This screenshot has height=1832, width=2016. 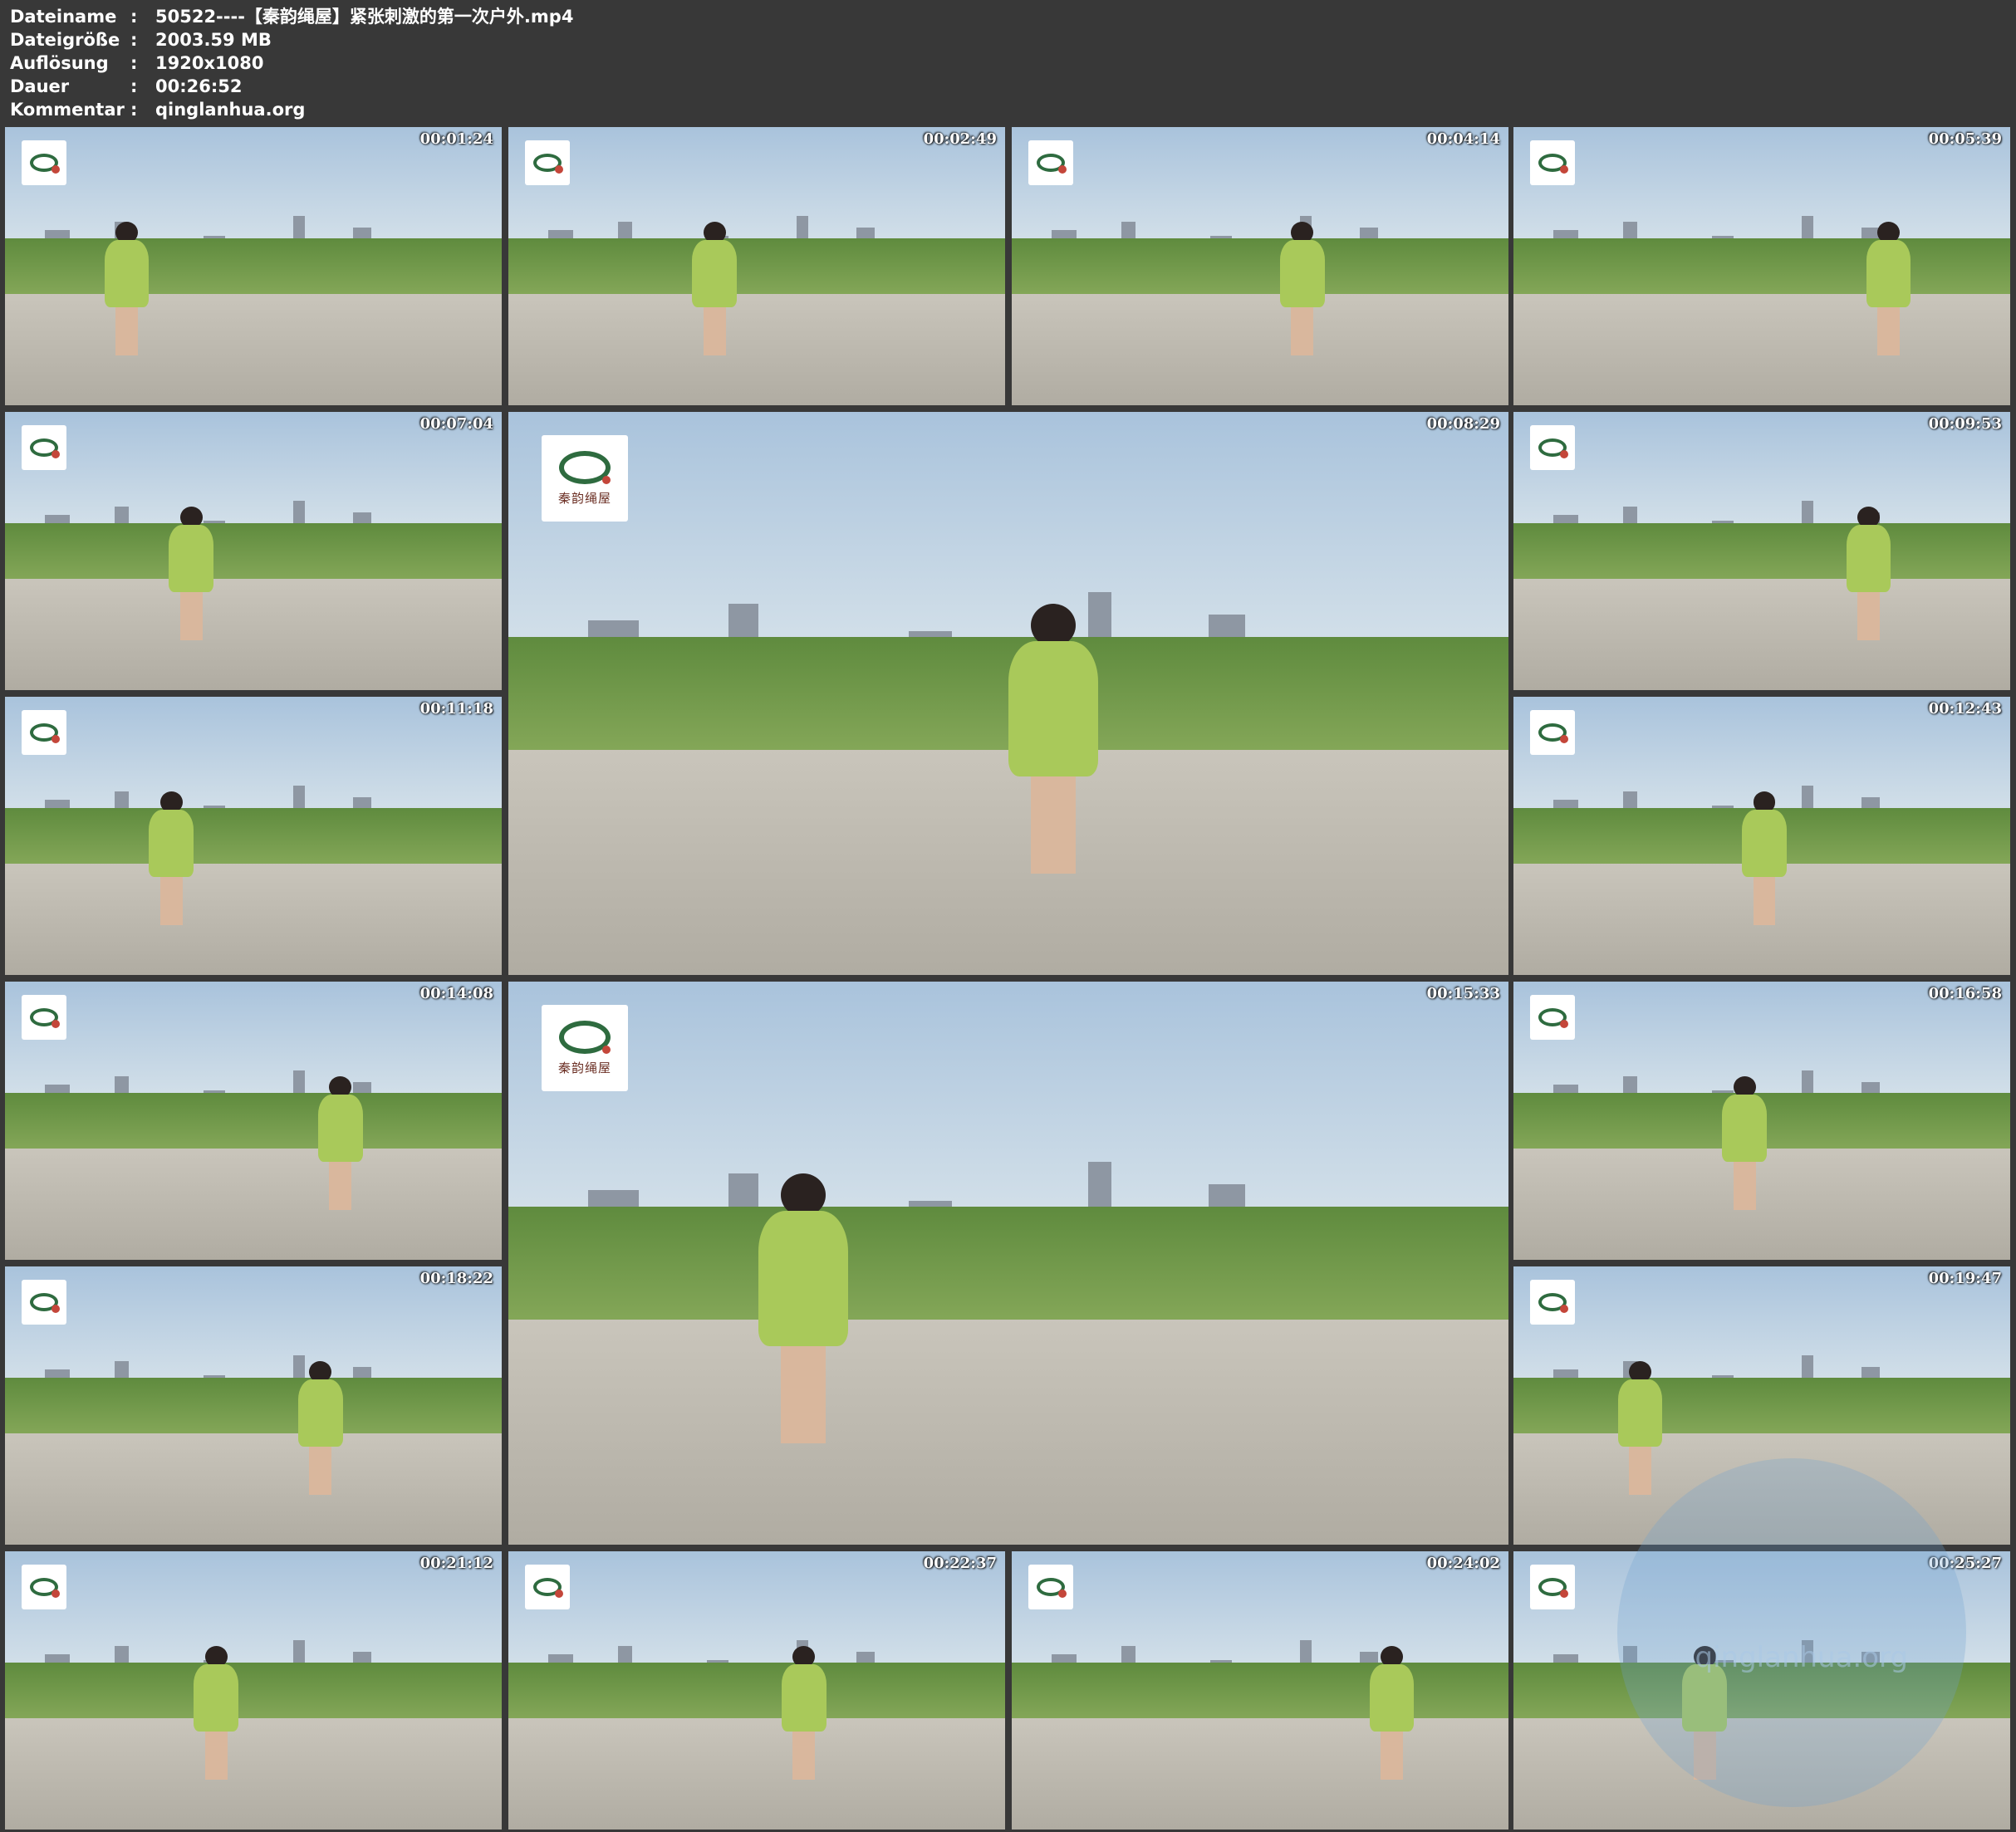 I want to click on thumbnail-timestamp: 00:01:24, so click(x=456, y=139).